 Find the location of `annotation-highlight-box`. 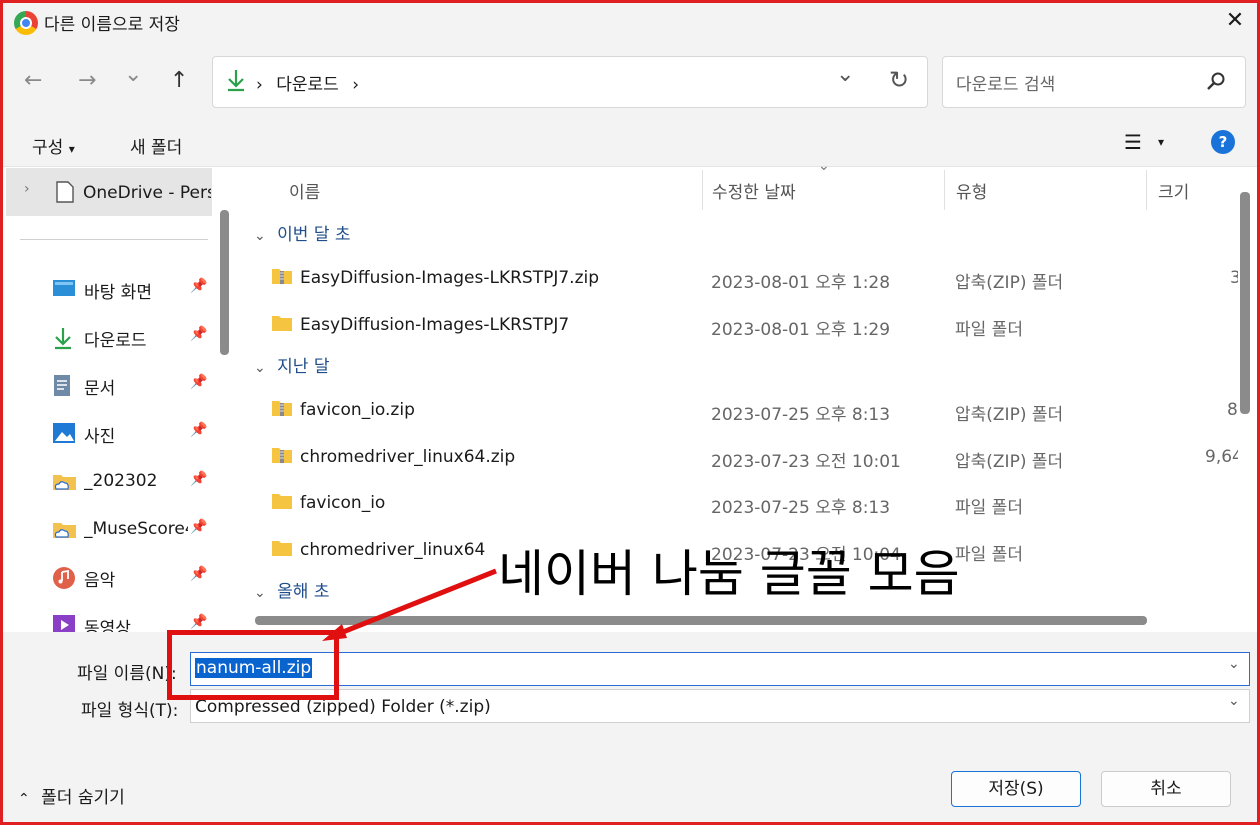

annotation-highlight-box is located at coordinates (253, 665).